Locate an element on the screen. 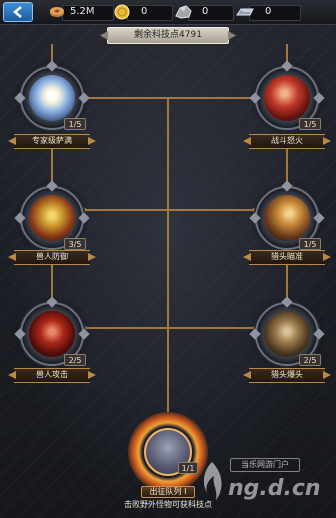 This screenshot has height=518, width=336. catapult-burst-icon is located at coordinates (287, 334).